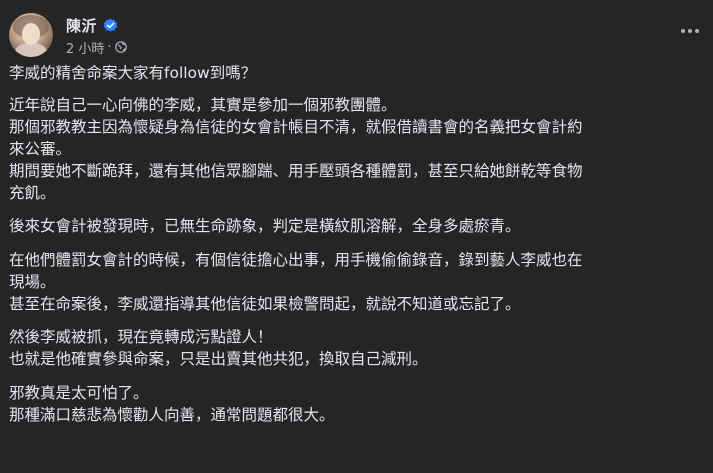 The image size is (713, 473). What do you see at coordinates (356, 73) in the screenshot?
I see `paragraph: 李威的精舍命案大家有follow到嗎？` at bounding box center [356, 73].